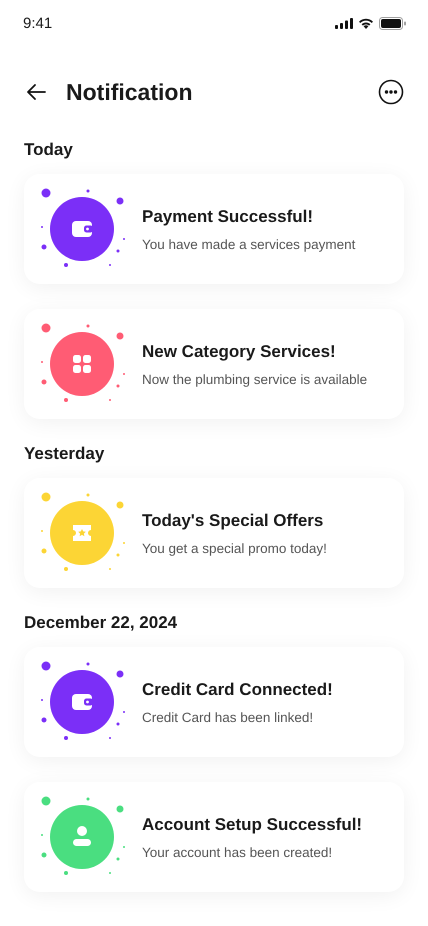  Describe the element at coordinates (101, 623) in the screenshot. I see `section-heading: December 22, 2024` at that location.